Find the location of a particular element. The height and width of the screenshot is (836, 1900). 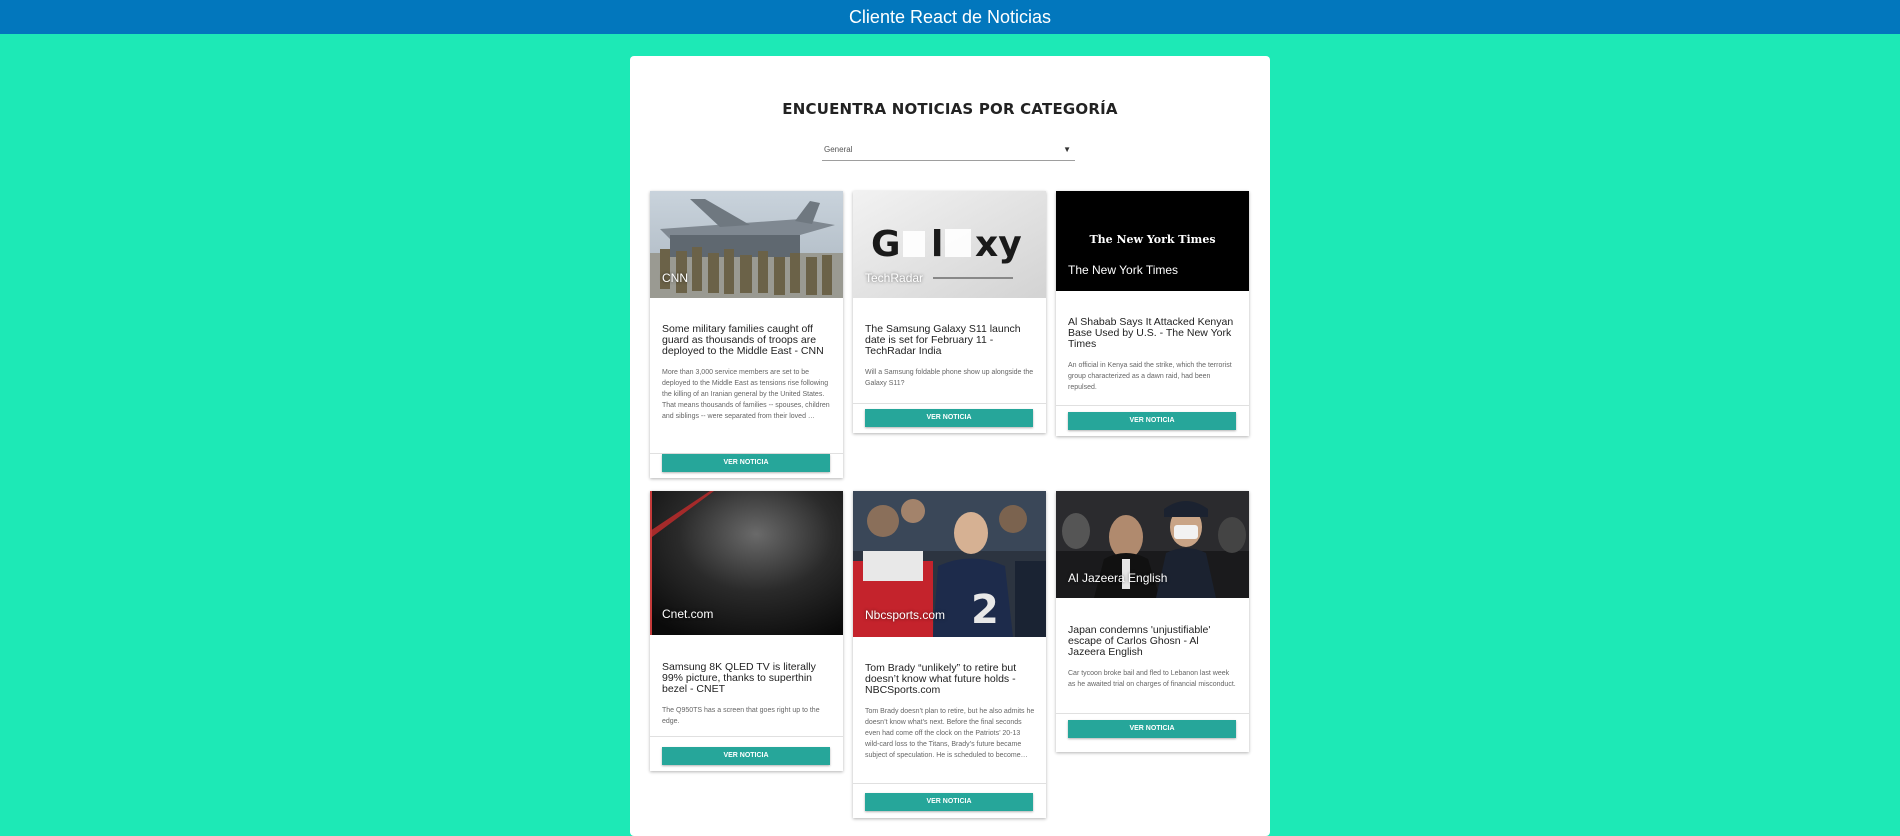

news-source: Nbcsports.com is located at coordinates (905, 615).